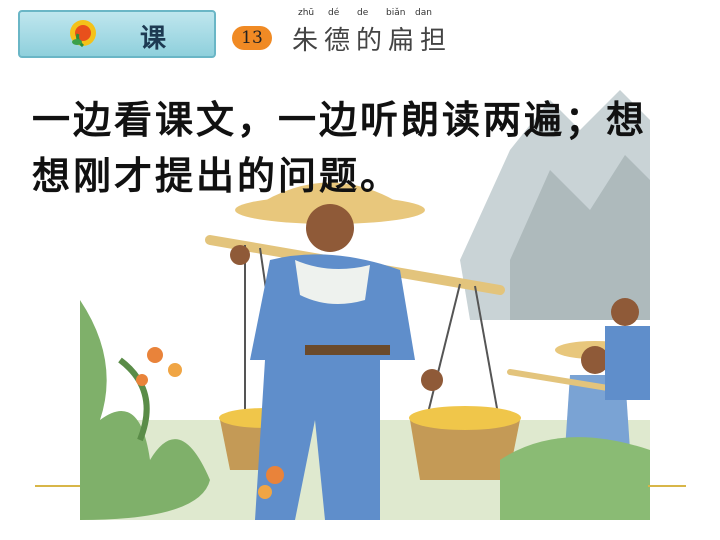 The width and height of the screenshot is (720, 540). What do you see at coordinates (334, 13) in the screenshot?
I see `pinyin-2: dé` at bounding box center [334, 13].